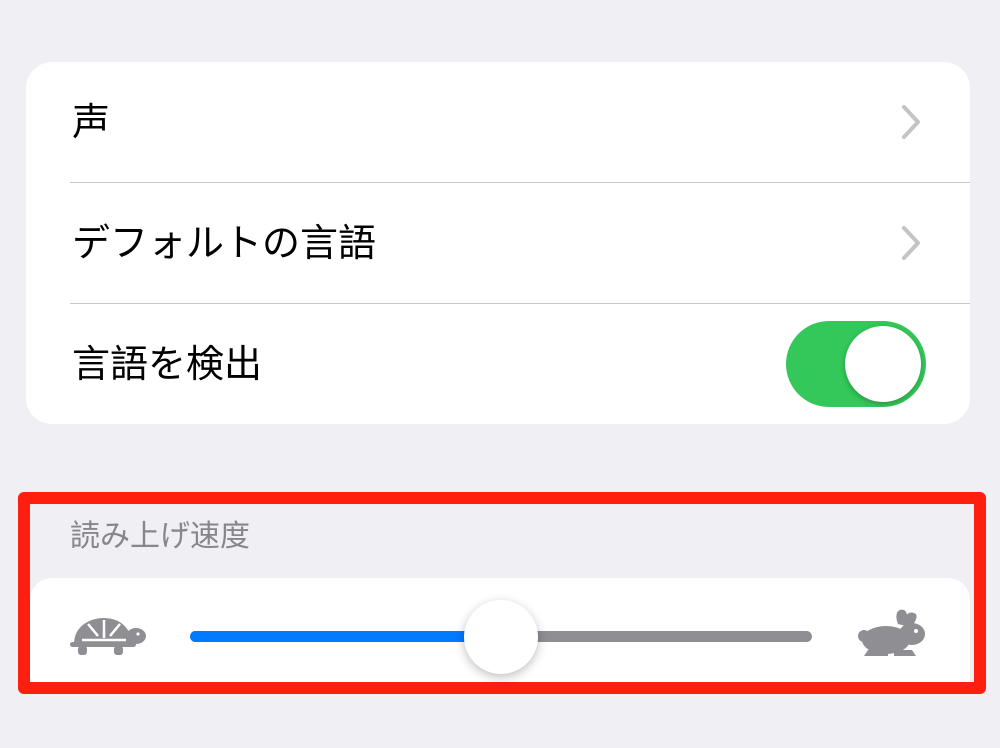  Describe the element at coordinates (224, 243) in the screenshot. I see `default-language-label: デフォルトの言語` at that location.